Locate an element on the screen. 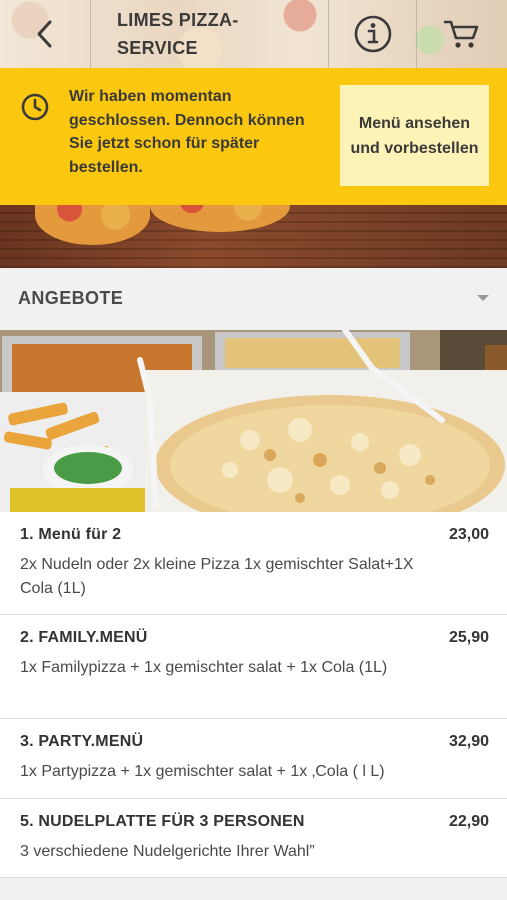 Image resolution: width=507 pixels, height=900 pixels. info-icon is located at coordinates (372, 34).